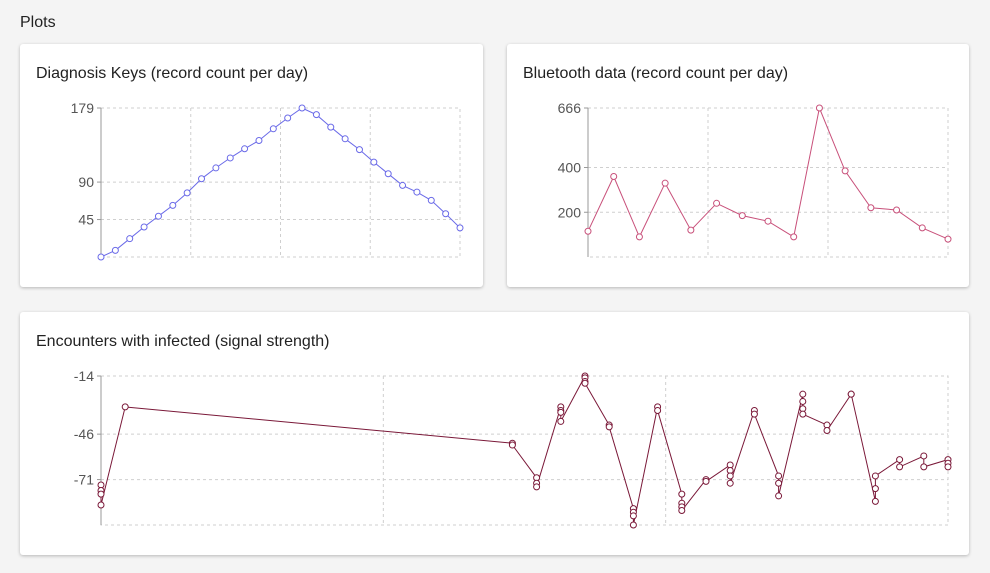 The height and width of the screenshot is (573, 990). What do you see at coordinates (84, 376) in the screenshot?
I see `y-tick-label: -14` at bounding box center [84, 376].